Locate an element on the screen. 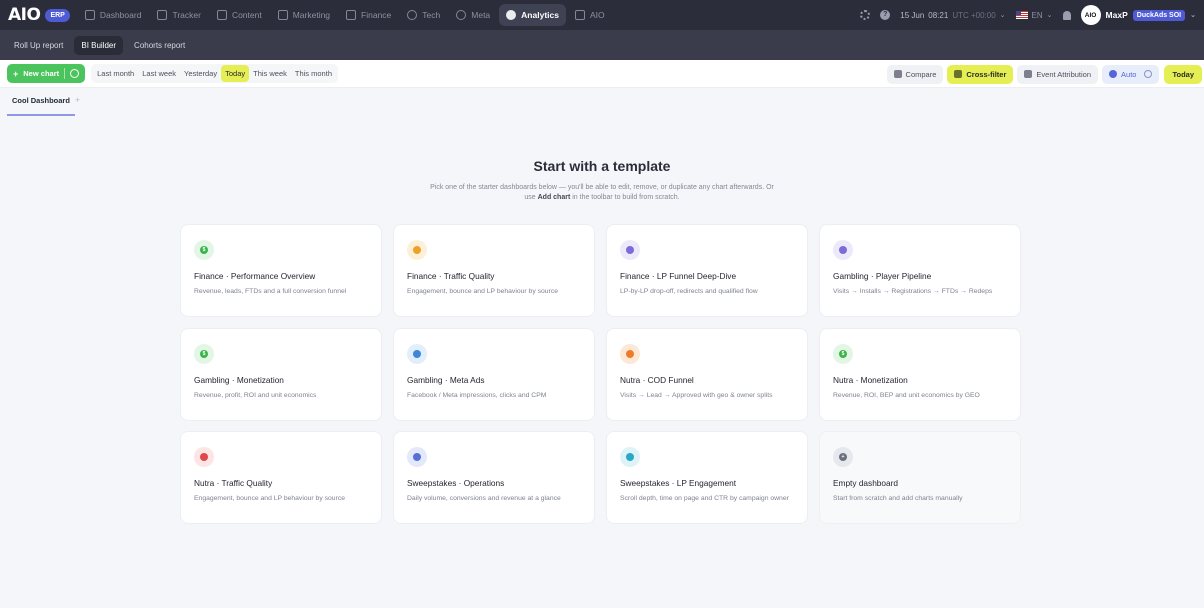 This screenshot has width=1204, height=608. range-yesterday: Yesterday is located at coordinates (200, 73).